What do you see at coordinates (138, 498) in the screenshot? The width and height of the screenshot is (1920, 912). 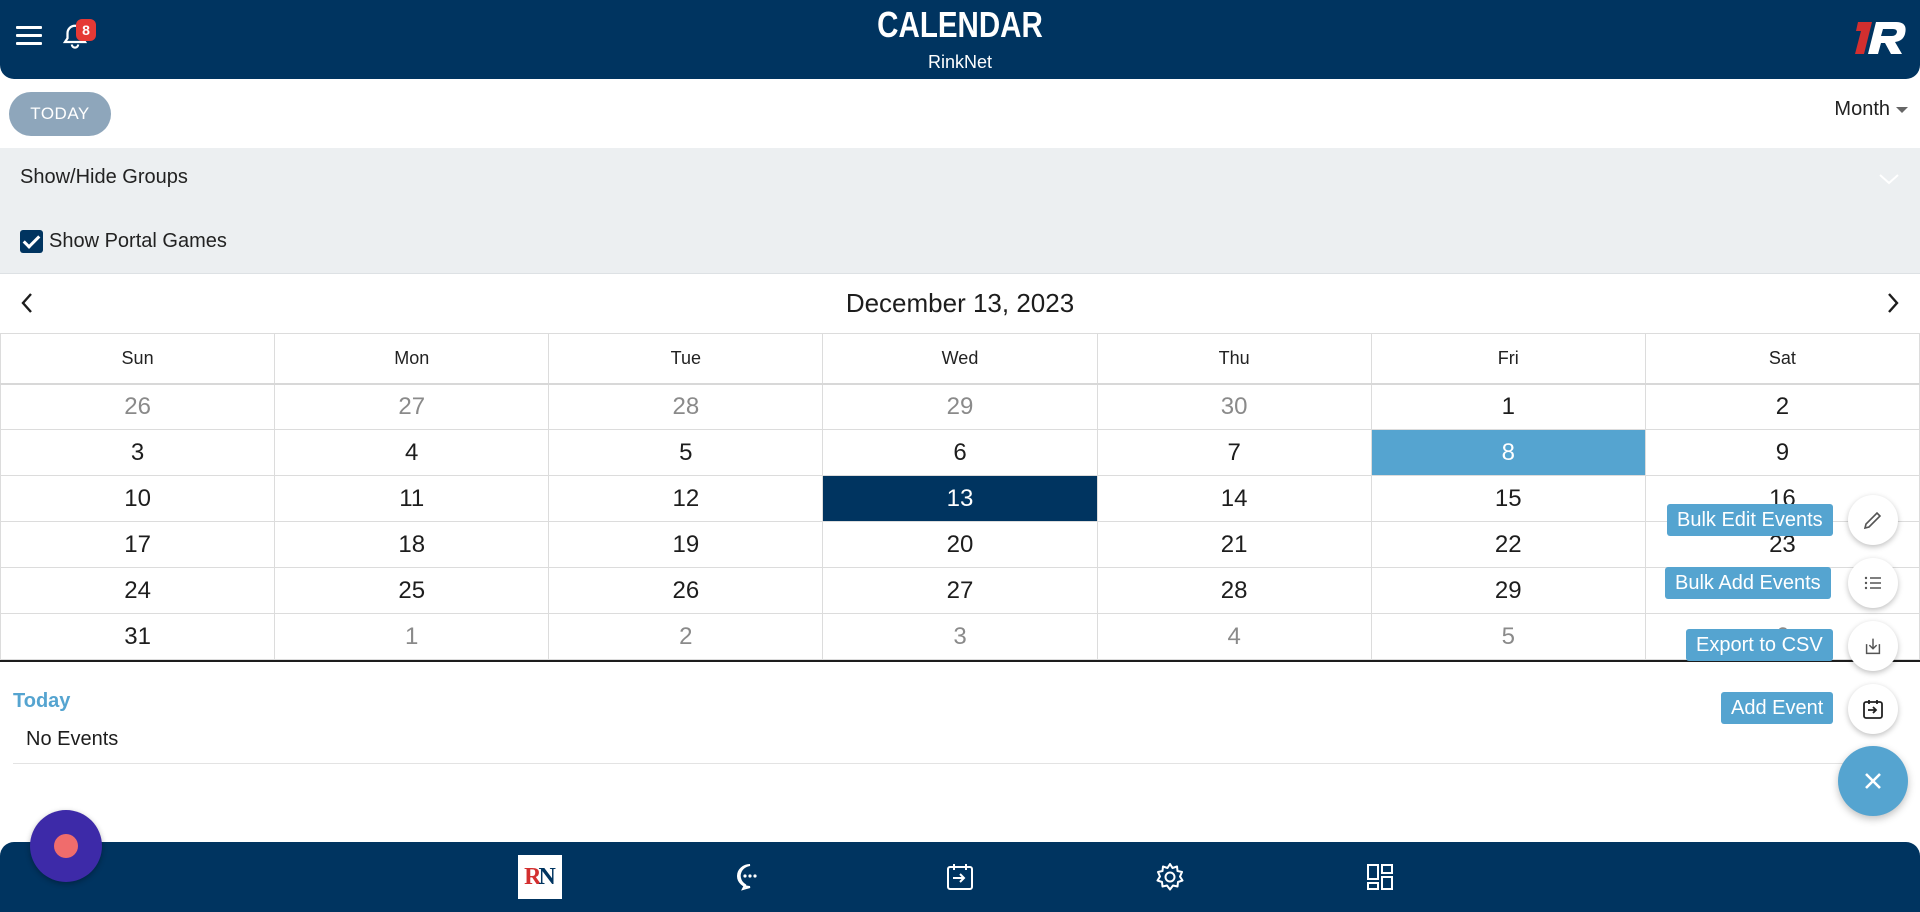 I see `calendar-day-cell: 10` at bounding box center [138, 498].